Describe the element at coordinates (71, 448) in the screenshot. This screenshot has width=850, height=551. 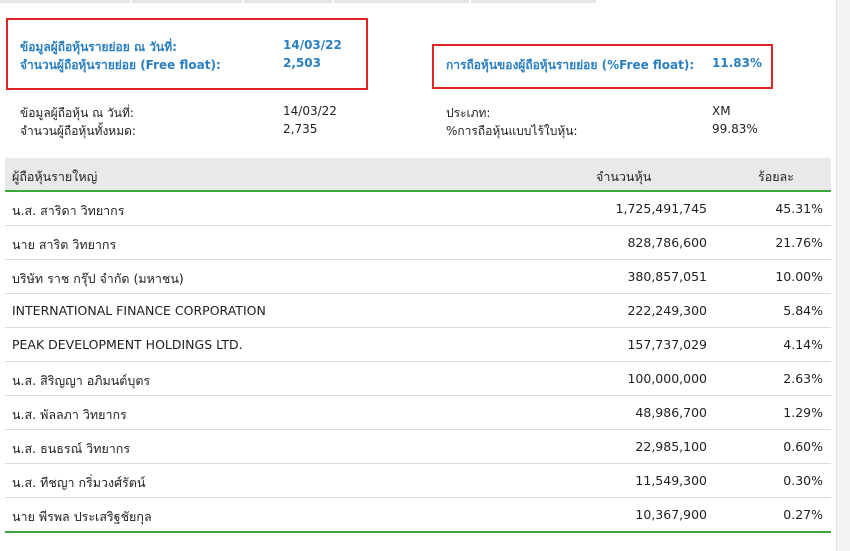
I see `holder-name: น.ส. ธนธรณ์ วิทยากร` at that location.